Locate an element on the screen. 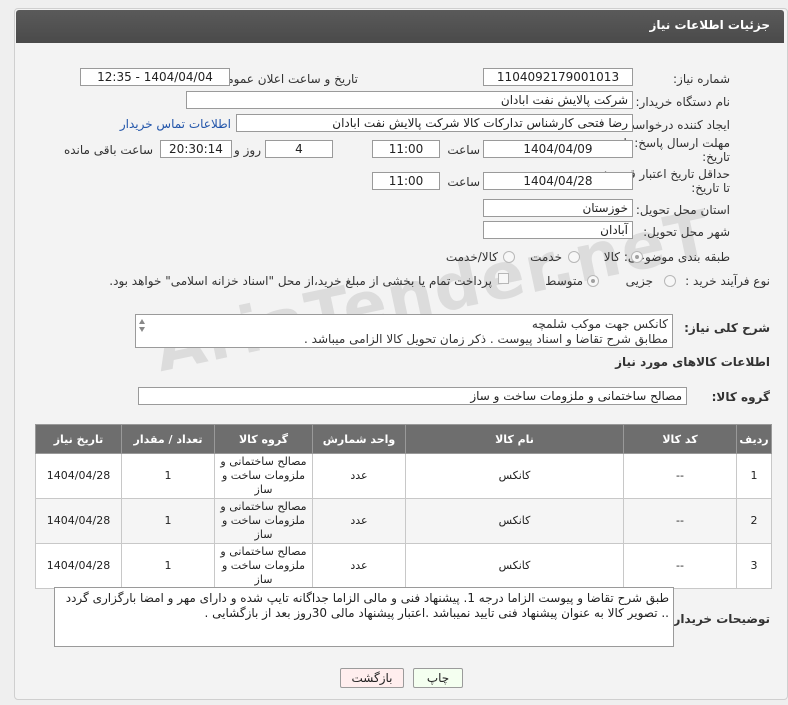  goods-section-title: اطلاعات کالاهای مورد نیاز is located at coordinates (692, 362).